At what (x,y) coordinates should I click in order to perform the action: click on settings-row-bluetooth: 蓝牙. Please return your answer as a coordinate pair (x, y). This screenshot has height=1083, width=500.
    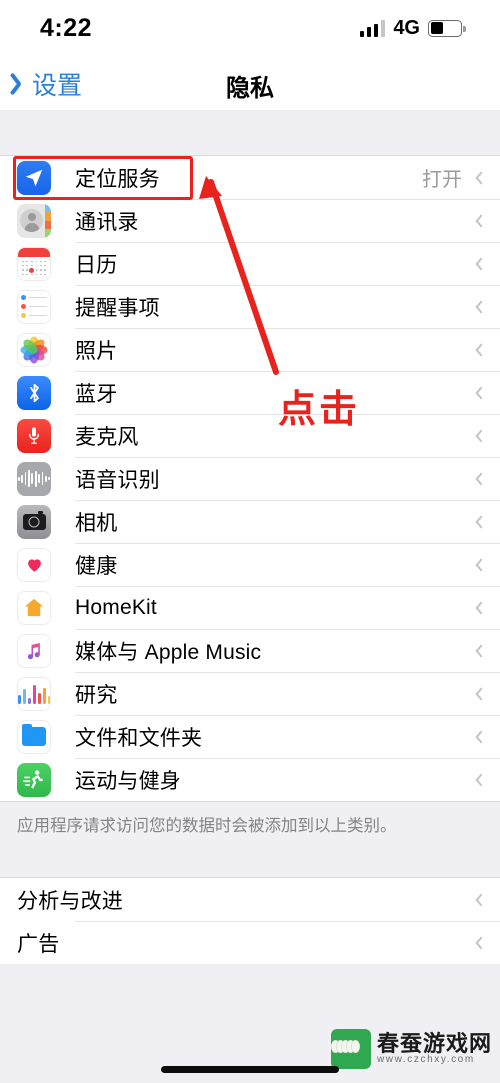
    Looking at the image, I should click on (250, 392).